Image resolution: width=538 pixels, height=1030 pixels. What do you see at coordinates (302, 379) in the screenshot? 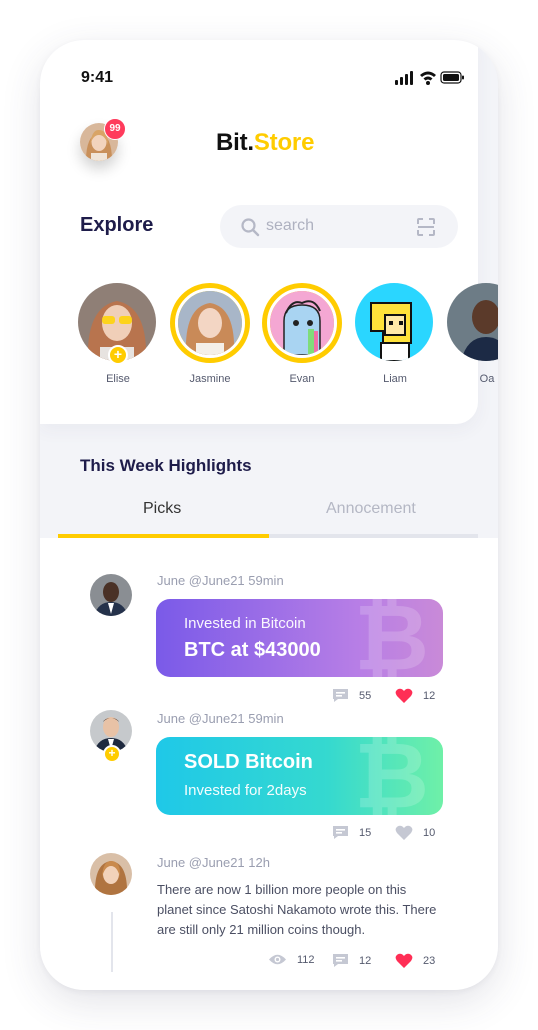
I see `story-name: Evan` at bounding box center [302, 379].